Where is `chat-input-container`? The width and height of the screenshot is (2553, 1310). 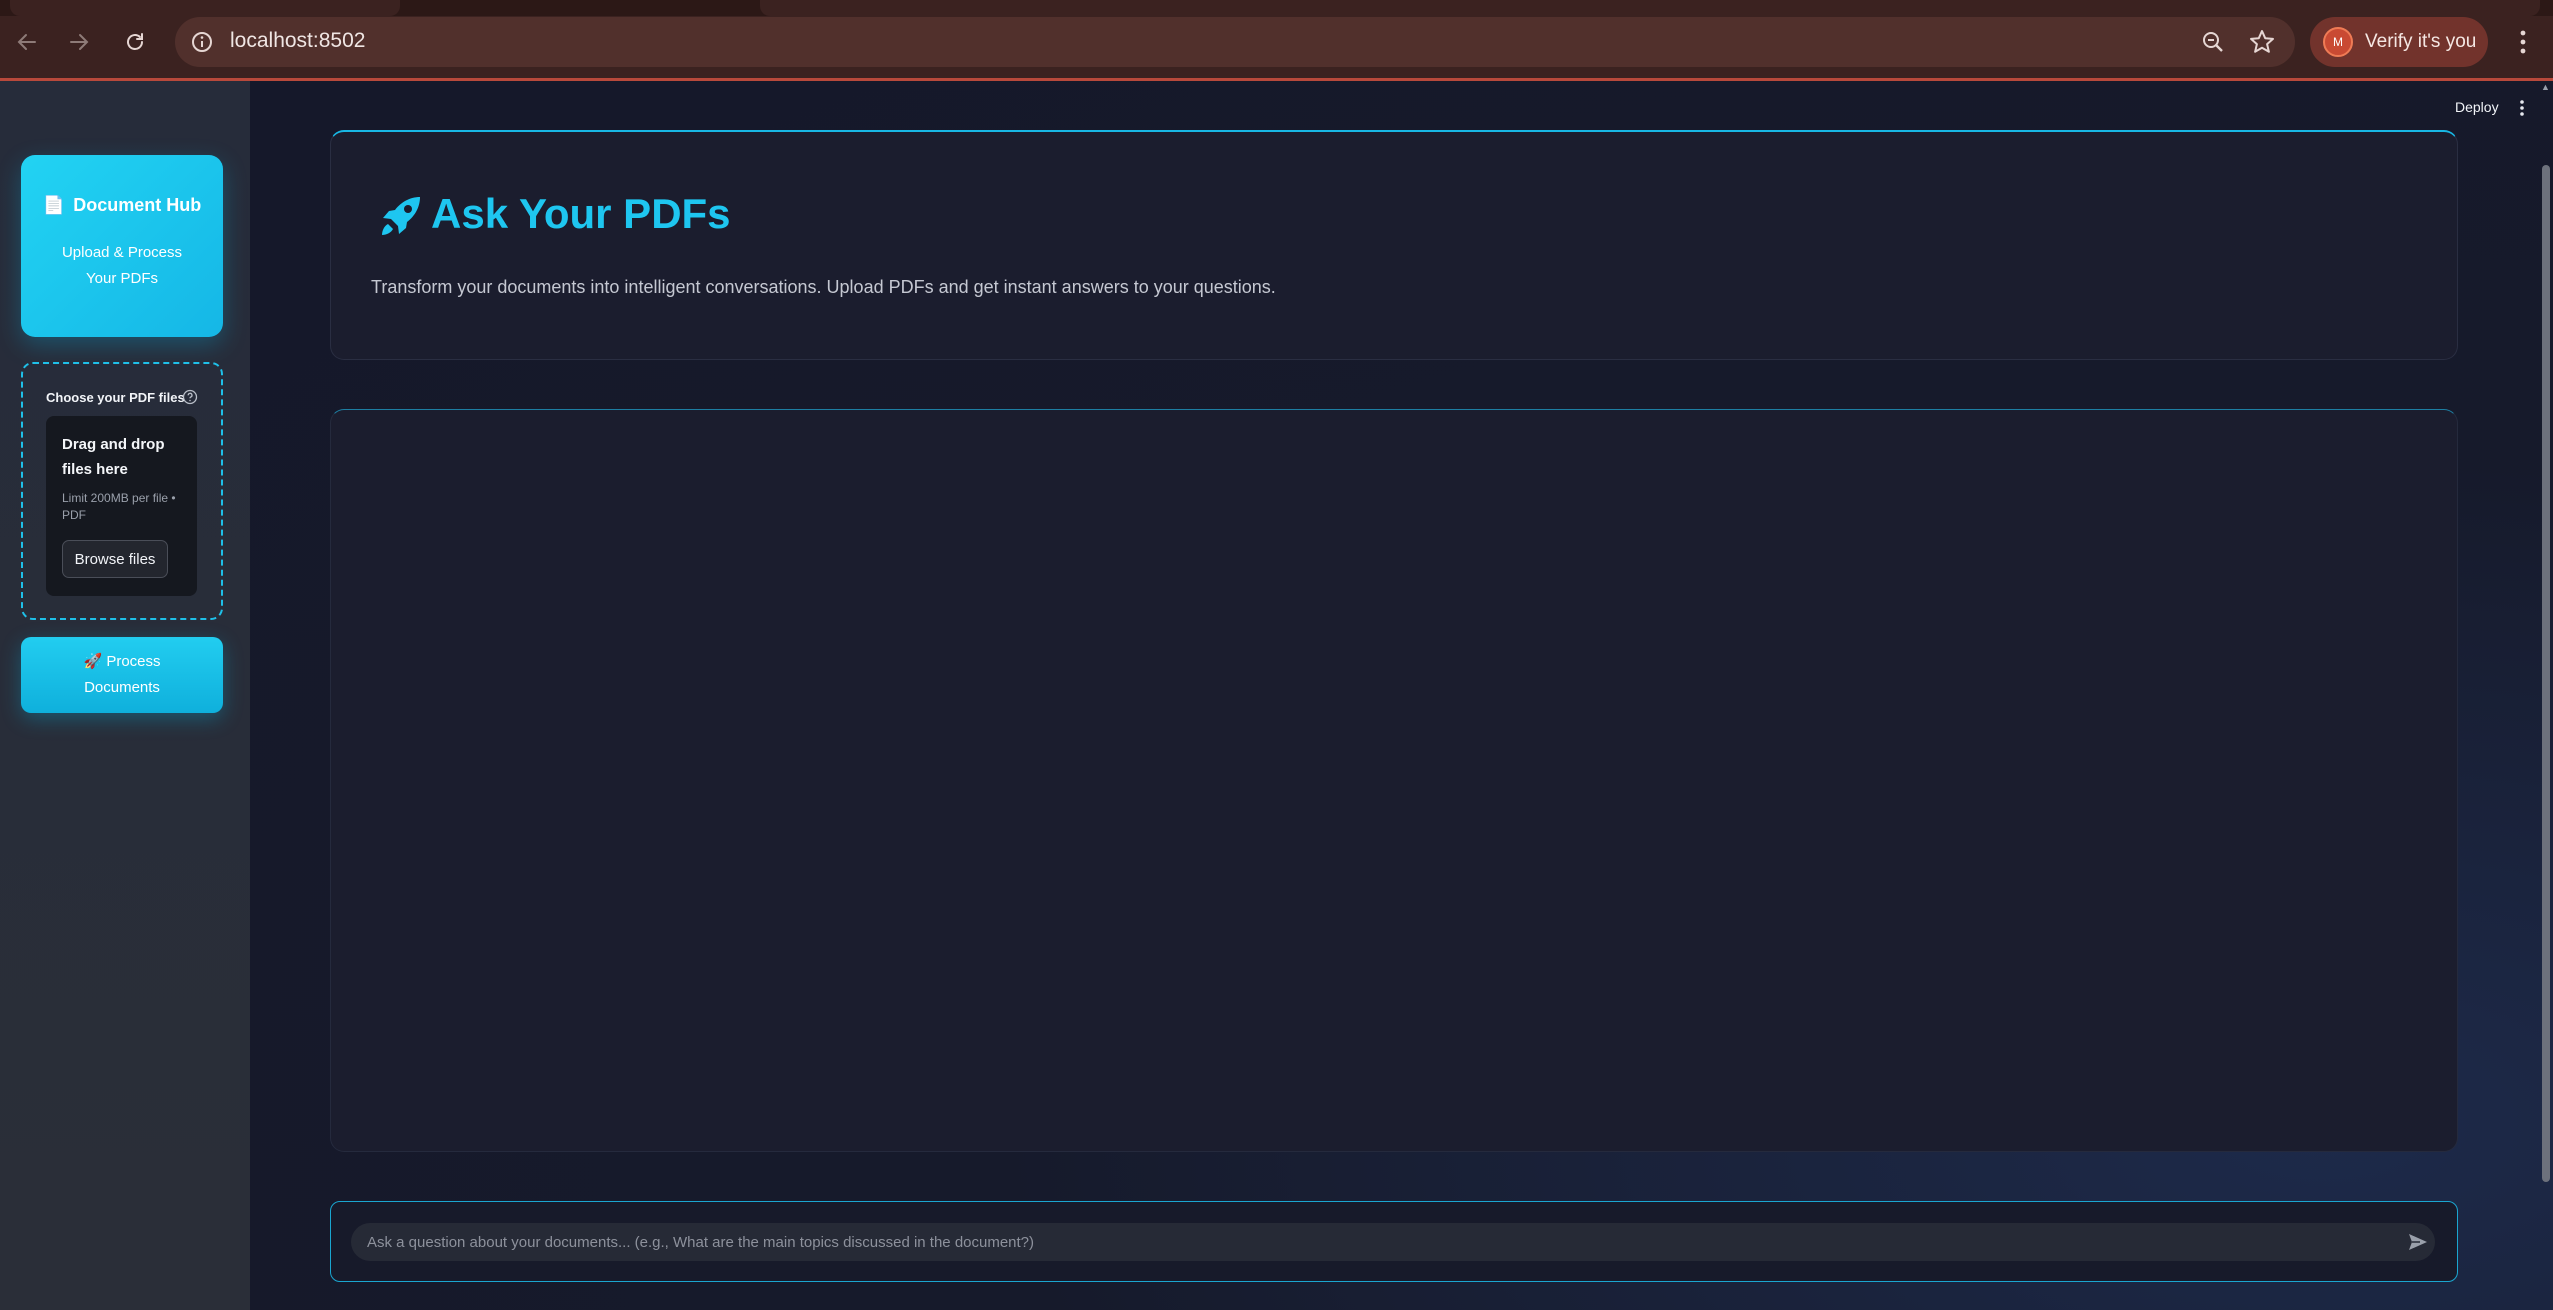
chat-input-container is located at coordinates (1394, 1241).